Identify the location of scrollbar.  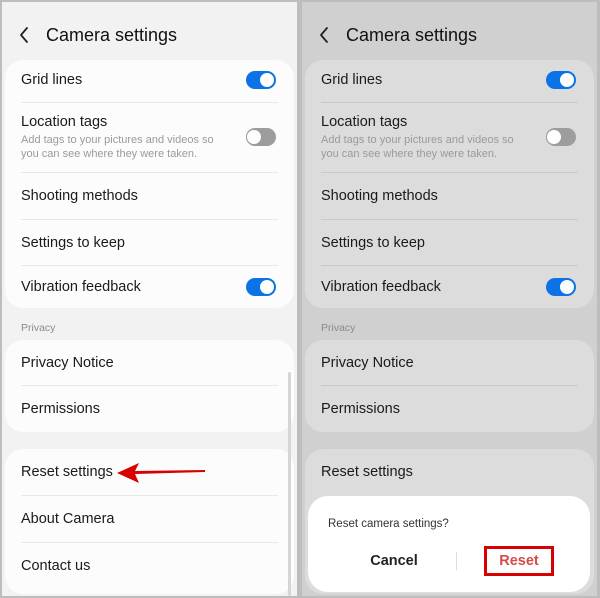
(289, 484).